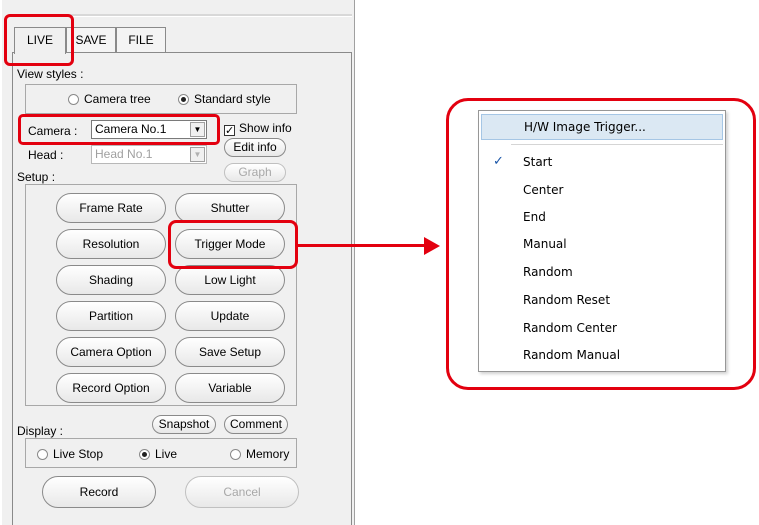 This screenshot has height=525, width=759. Describe the element at coordinates (498, 161) in the screenshot. I see `check-icon: ✓` at that location.